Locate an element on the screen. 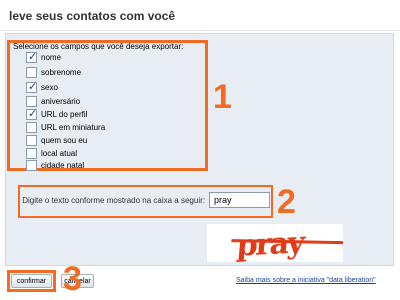 This screenshot has width=400, height=300. field-label: sexo is located at coordinates (49, 87).